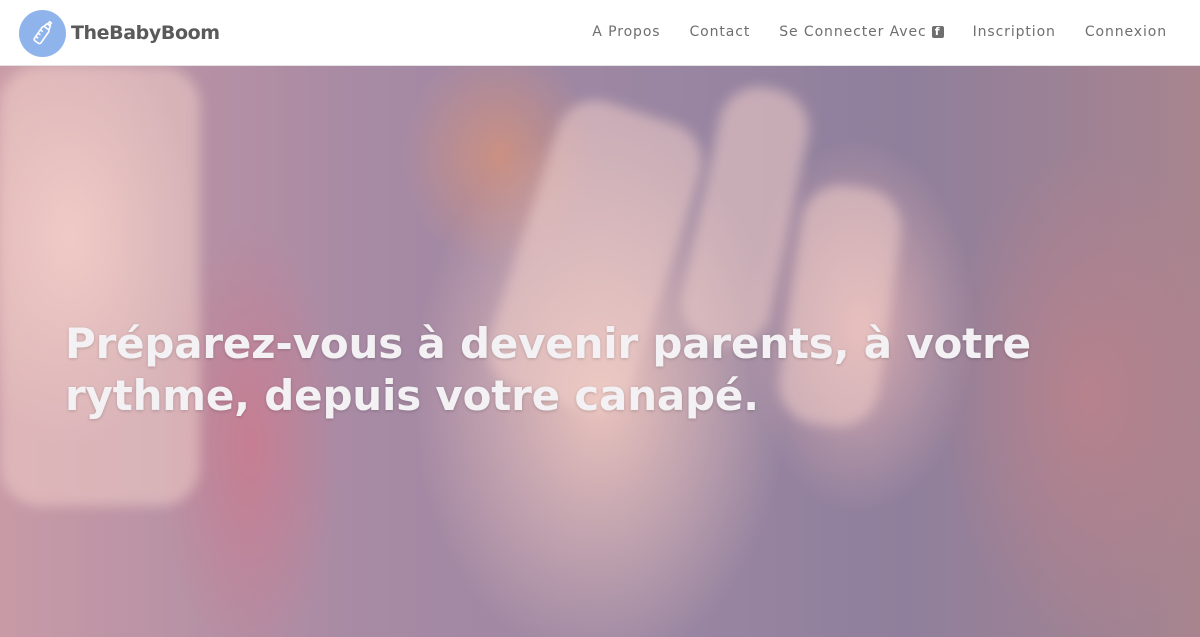  I want to click on facebook-icon: f, so click(937, 32).